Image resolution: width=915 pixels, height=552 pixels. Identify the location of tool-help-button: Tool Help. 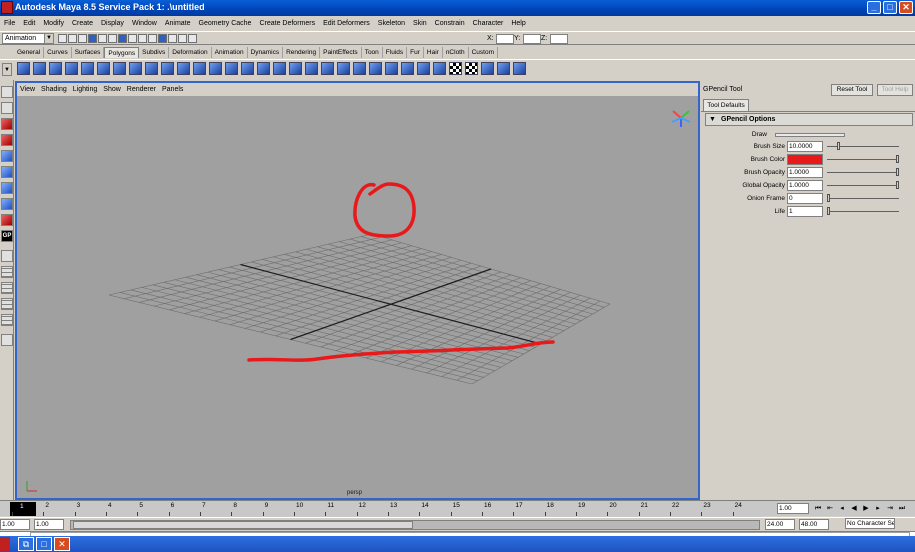
(895, 90).